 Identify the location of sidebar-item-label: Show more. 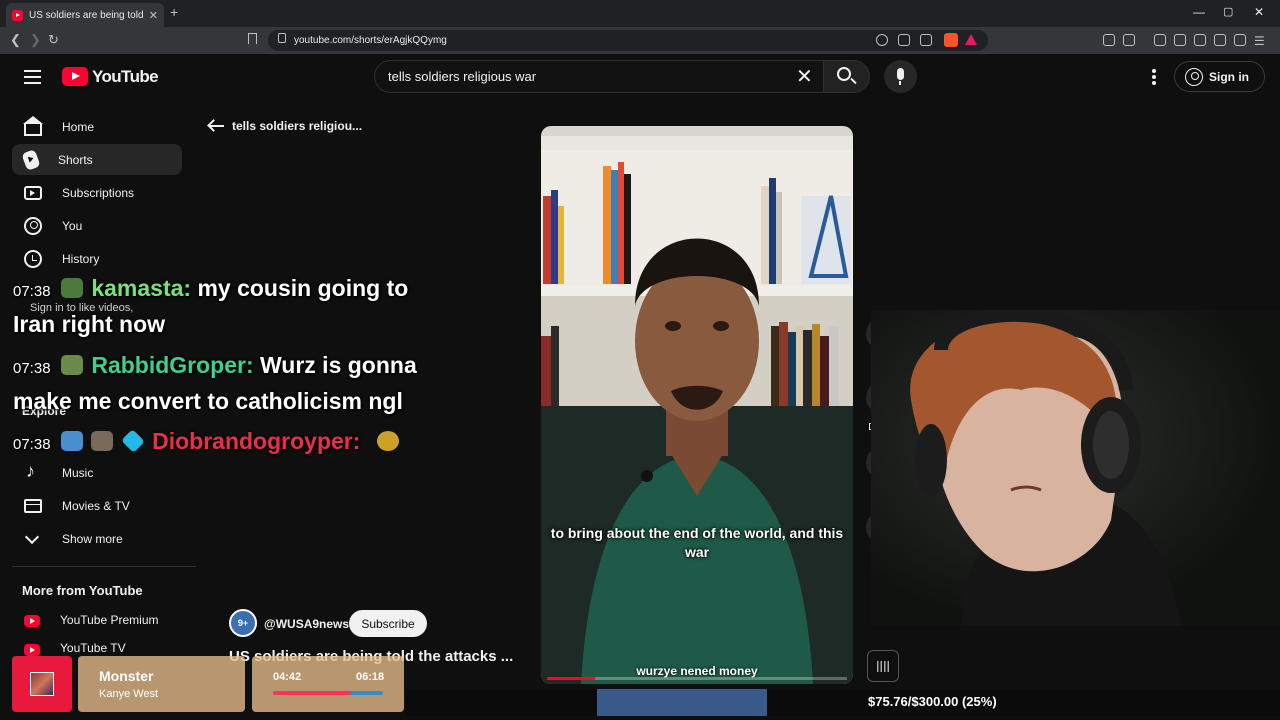
(92, 538).